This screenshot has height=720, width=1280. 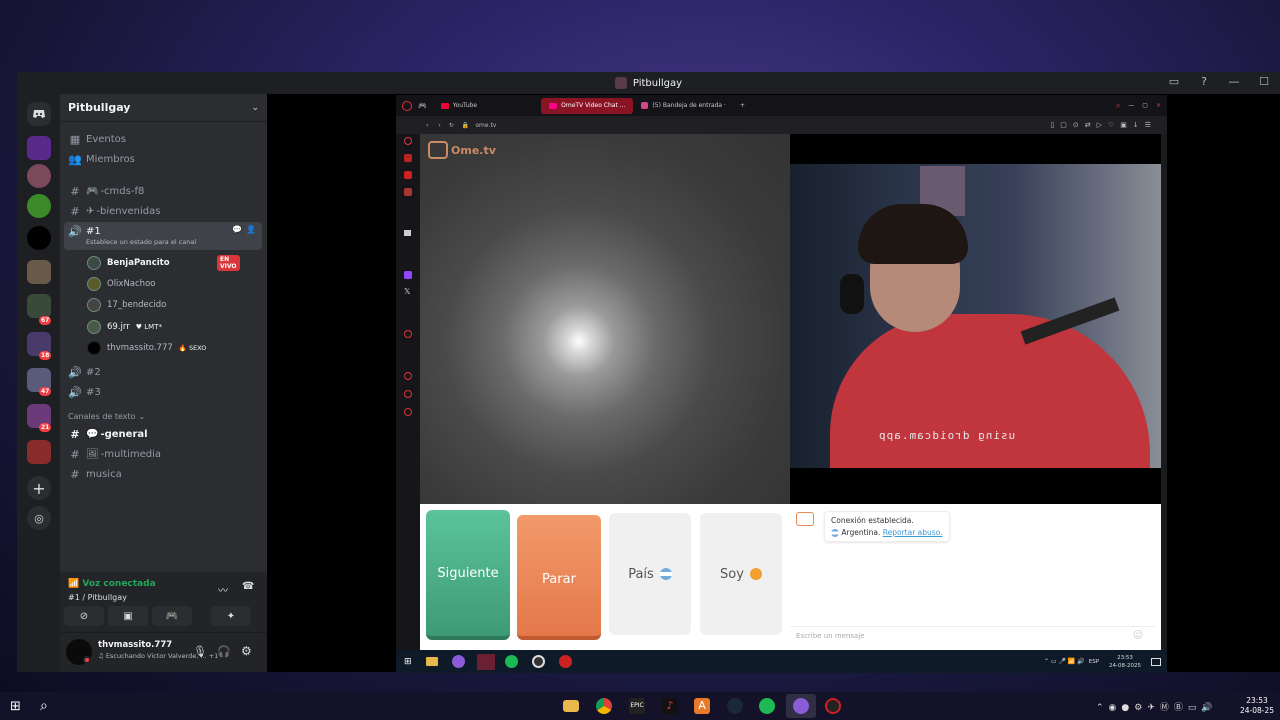 I want to click on voice-channel-3: 🔊 #3, so click(x=84, y=392).